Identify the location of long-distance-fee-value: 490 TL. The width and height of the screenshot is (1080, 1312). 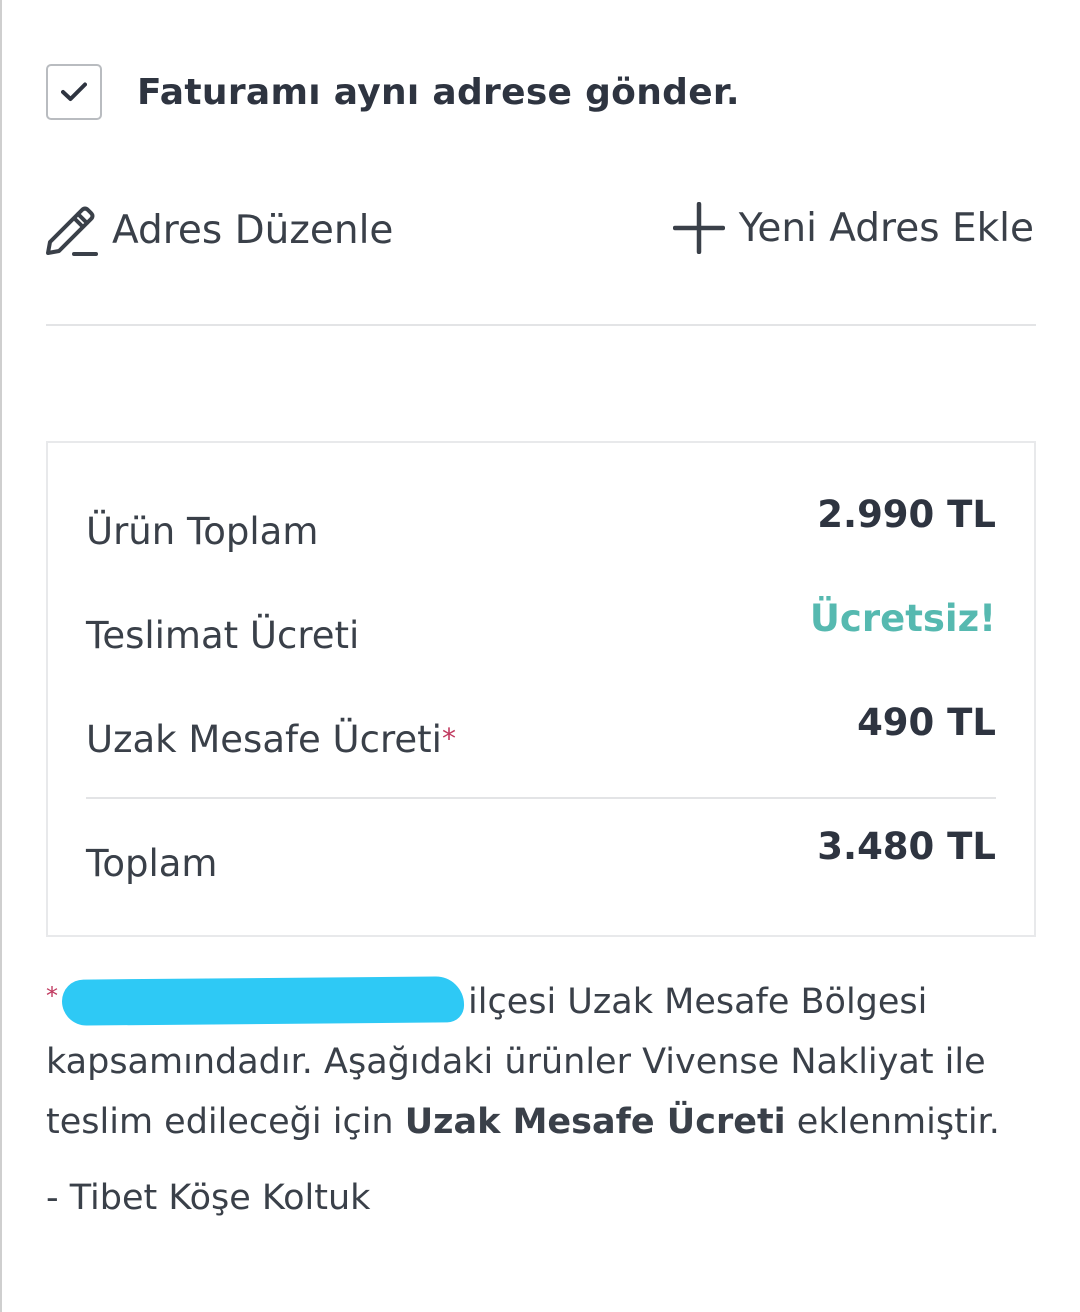
(926, 722).